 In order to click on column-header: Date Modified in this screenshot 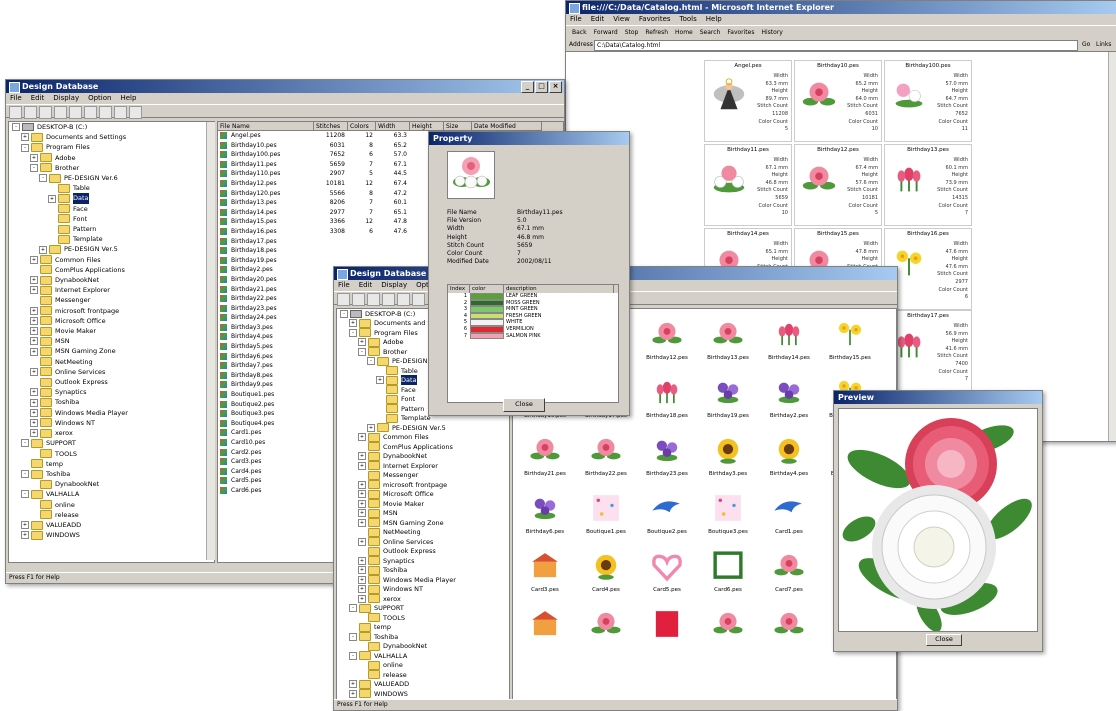, I will do `click(507, 126)`.